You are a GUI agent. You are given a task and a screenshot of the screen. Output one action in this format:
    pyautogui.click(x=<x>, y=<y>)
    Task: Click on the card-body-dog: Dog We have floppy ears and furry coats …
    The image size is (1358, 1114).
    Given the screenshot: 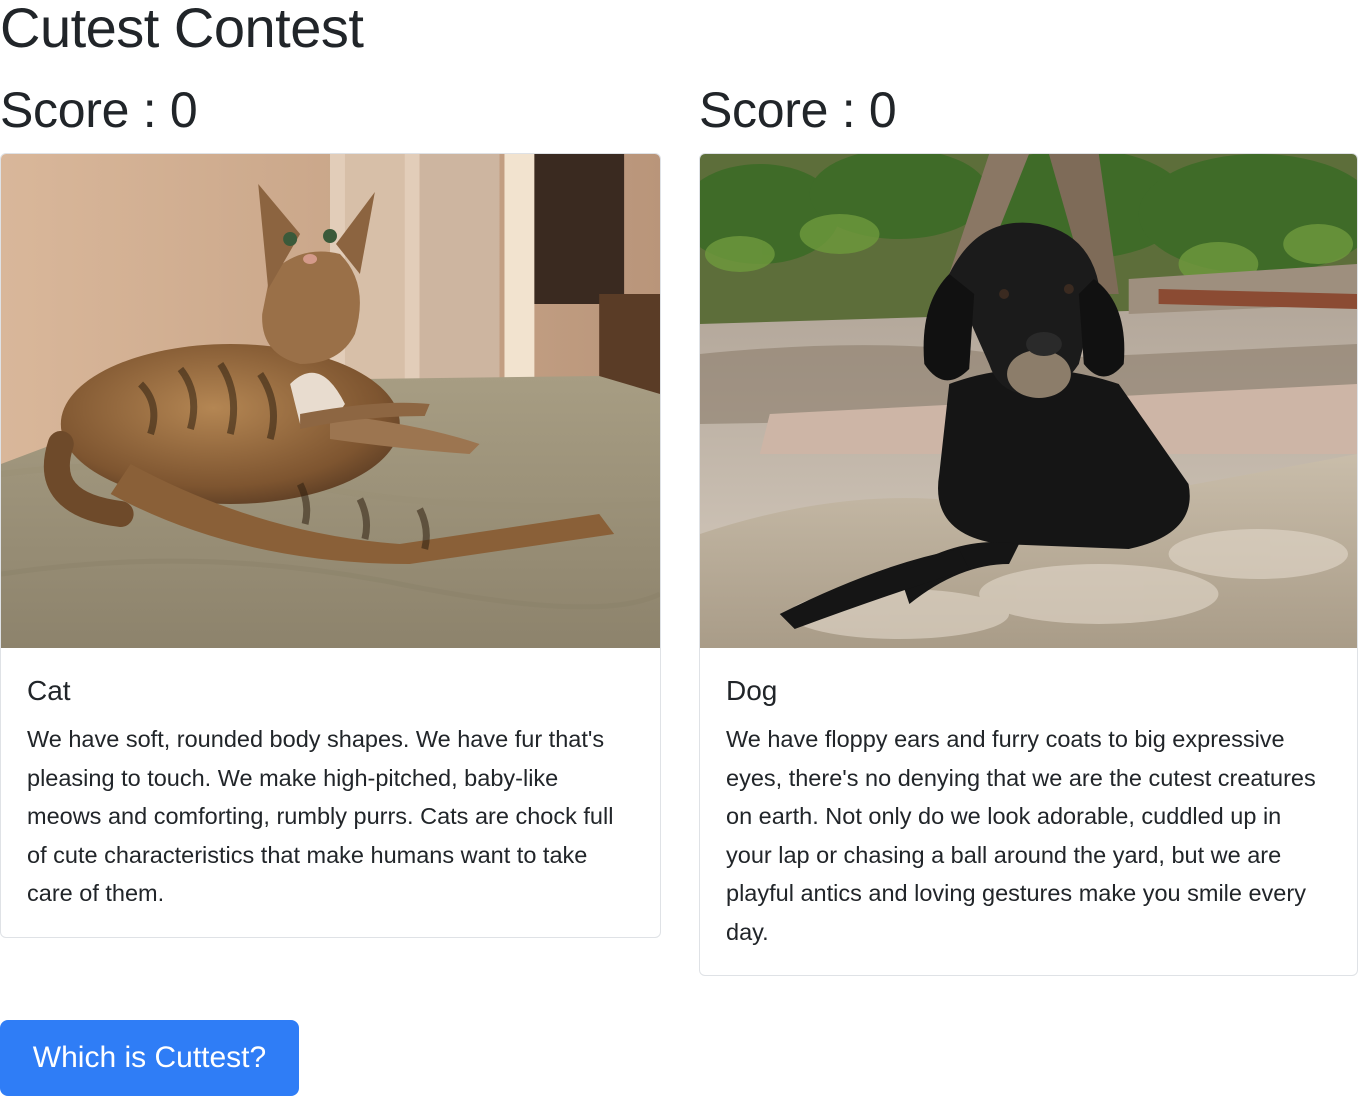 What is the action you would take?
    pyautogui.click(x=1028, y=811)
    